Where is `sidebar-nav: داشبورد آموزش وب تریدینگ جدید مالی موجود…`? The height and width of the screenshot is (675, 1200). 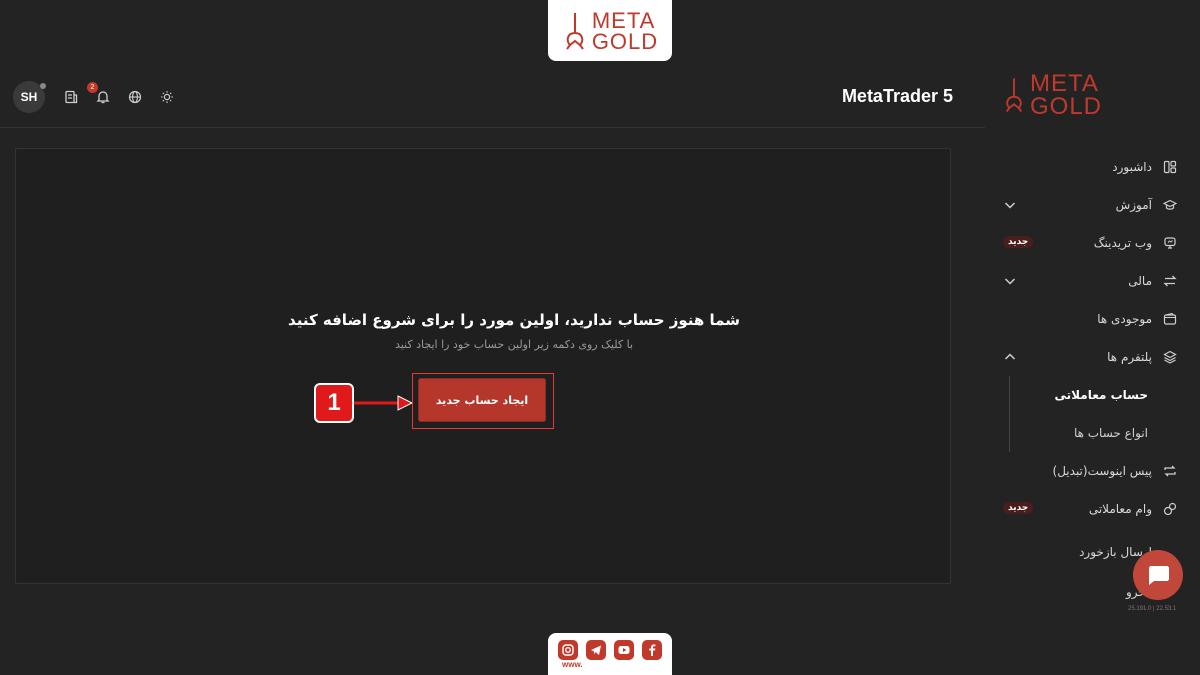 sidebar-nav: داشبورد آموزش وب تریدینگ جدید مالی موجود… is located at coordinates (1097, 338).